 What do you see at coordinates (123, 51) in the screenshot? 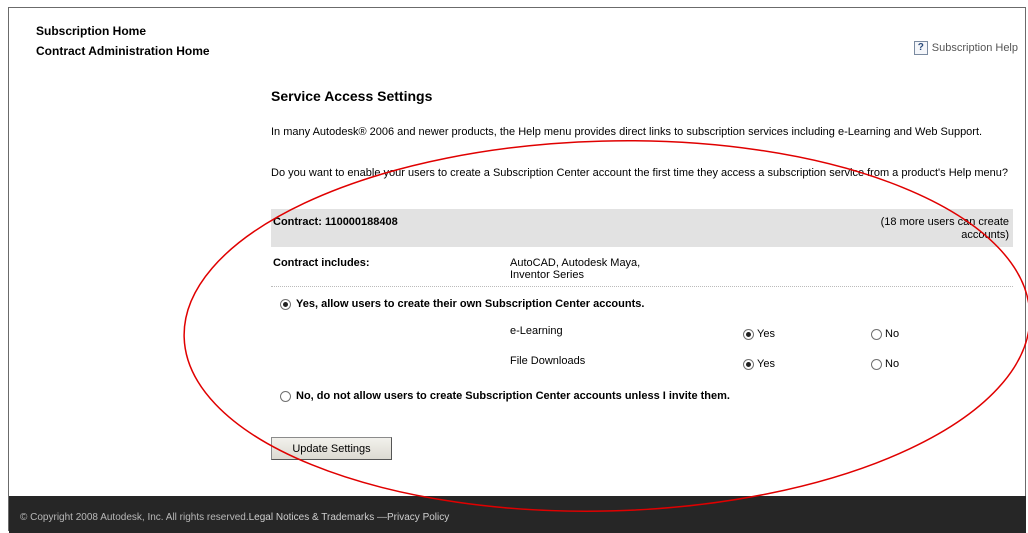
I see `nav-contract-admin-home: Contract Administration Home` at bounding box center [123, 51].